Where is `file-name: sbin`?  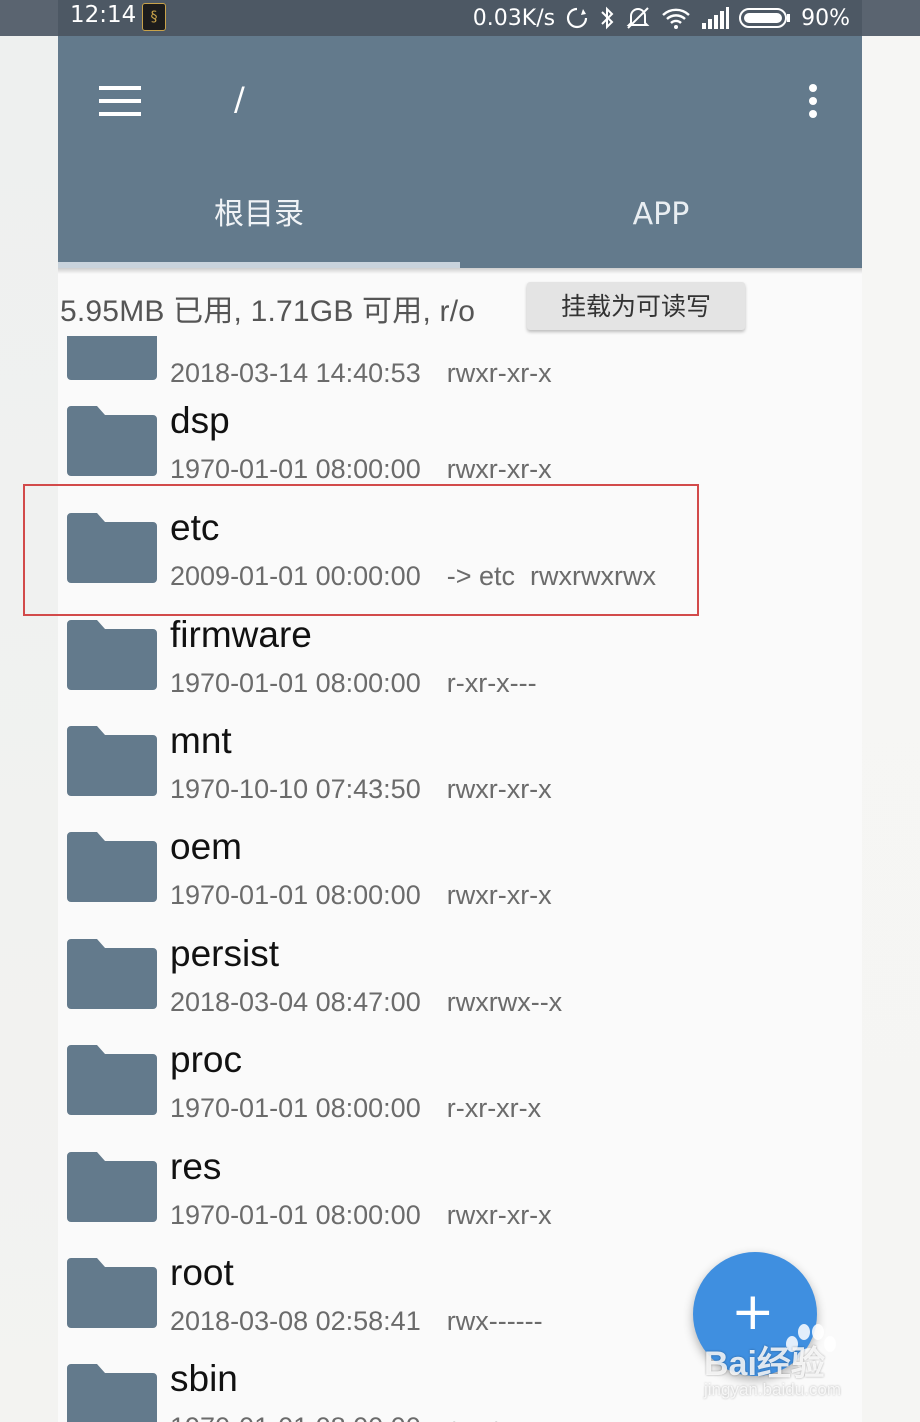 file-name: sbin is located at coordinates (204, 1378).